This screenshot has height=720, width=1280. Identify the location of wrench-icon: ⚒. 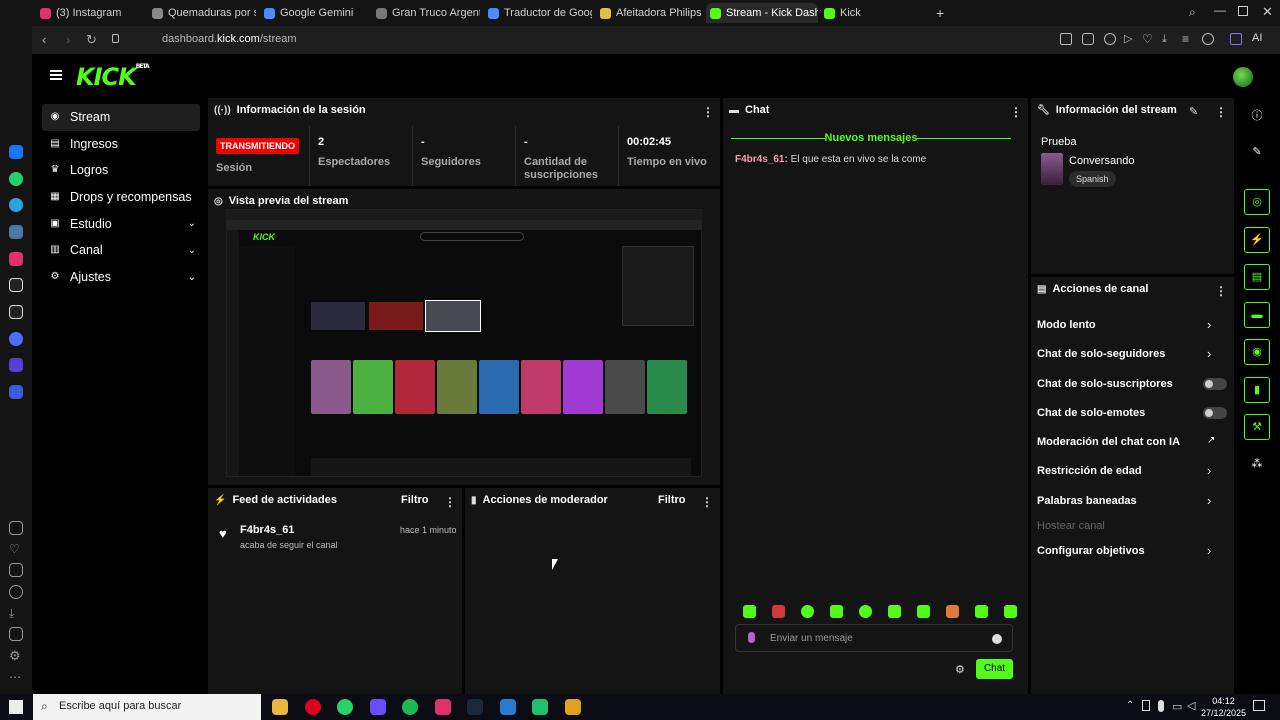
(1257, 427).